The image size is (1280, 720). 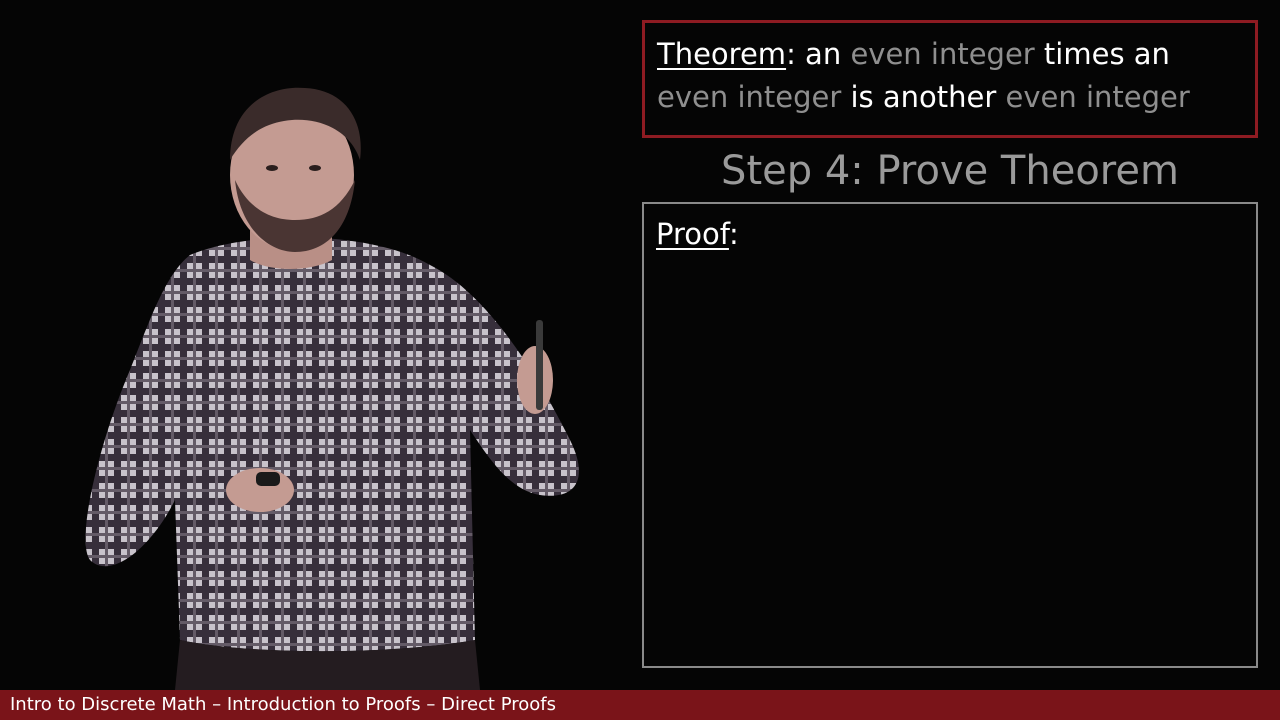 What do you see at coordinates (942, 54) in the screenshot?
I see `theorem-term-even-integer-1: even integer` at bounding box center [942, 54].